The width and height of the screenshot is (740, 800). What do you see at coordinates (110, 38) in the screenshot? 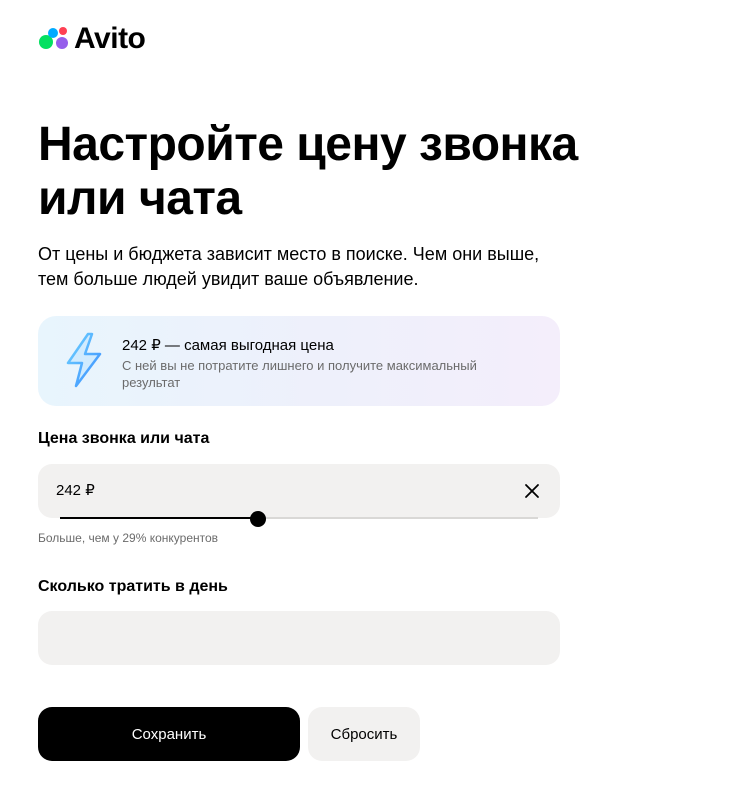
I see `logo-text: Avito` at bounding box center [110, 38].